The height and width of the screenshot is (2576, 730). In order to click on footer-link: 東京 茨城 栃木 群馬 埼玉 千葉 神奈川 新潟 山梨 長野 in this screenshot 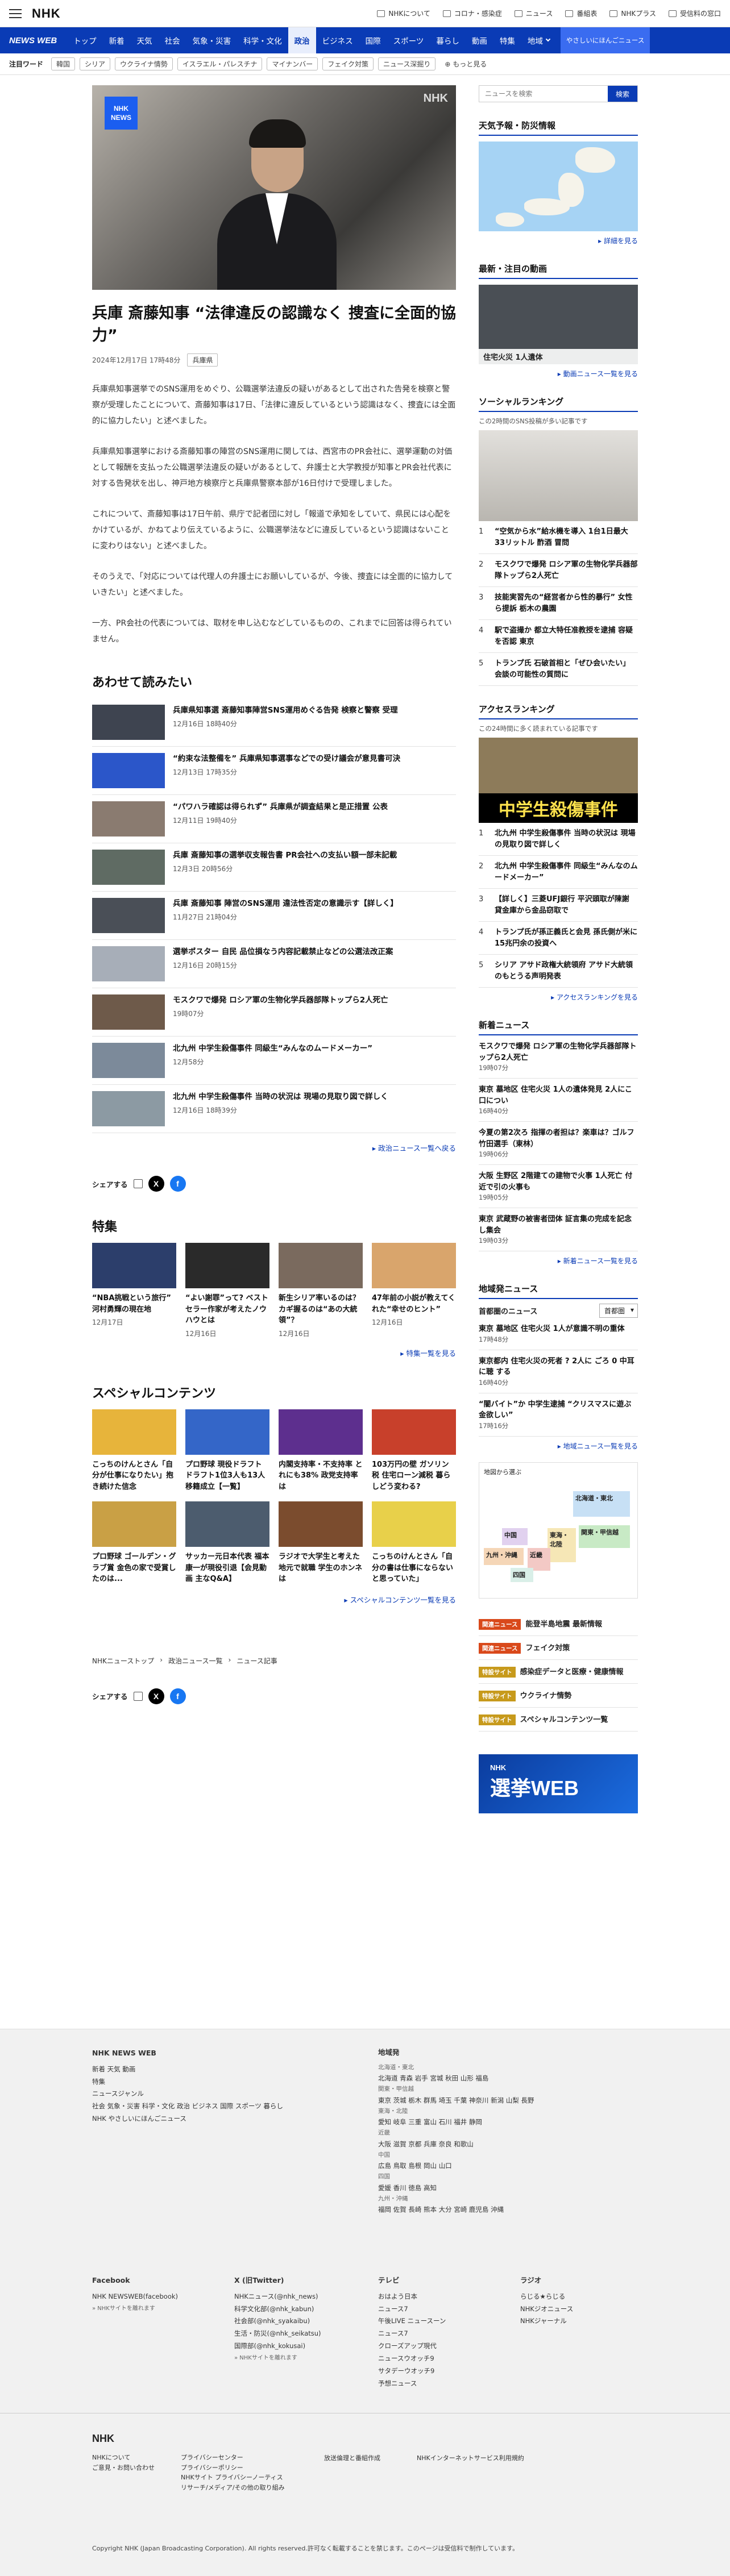, I will do `click(506, 2100)`.